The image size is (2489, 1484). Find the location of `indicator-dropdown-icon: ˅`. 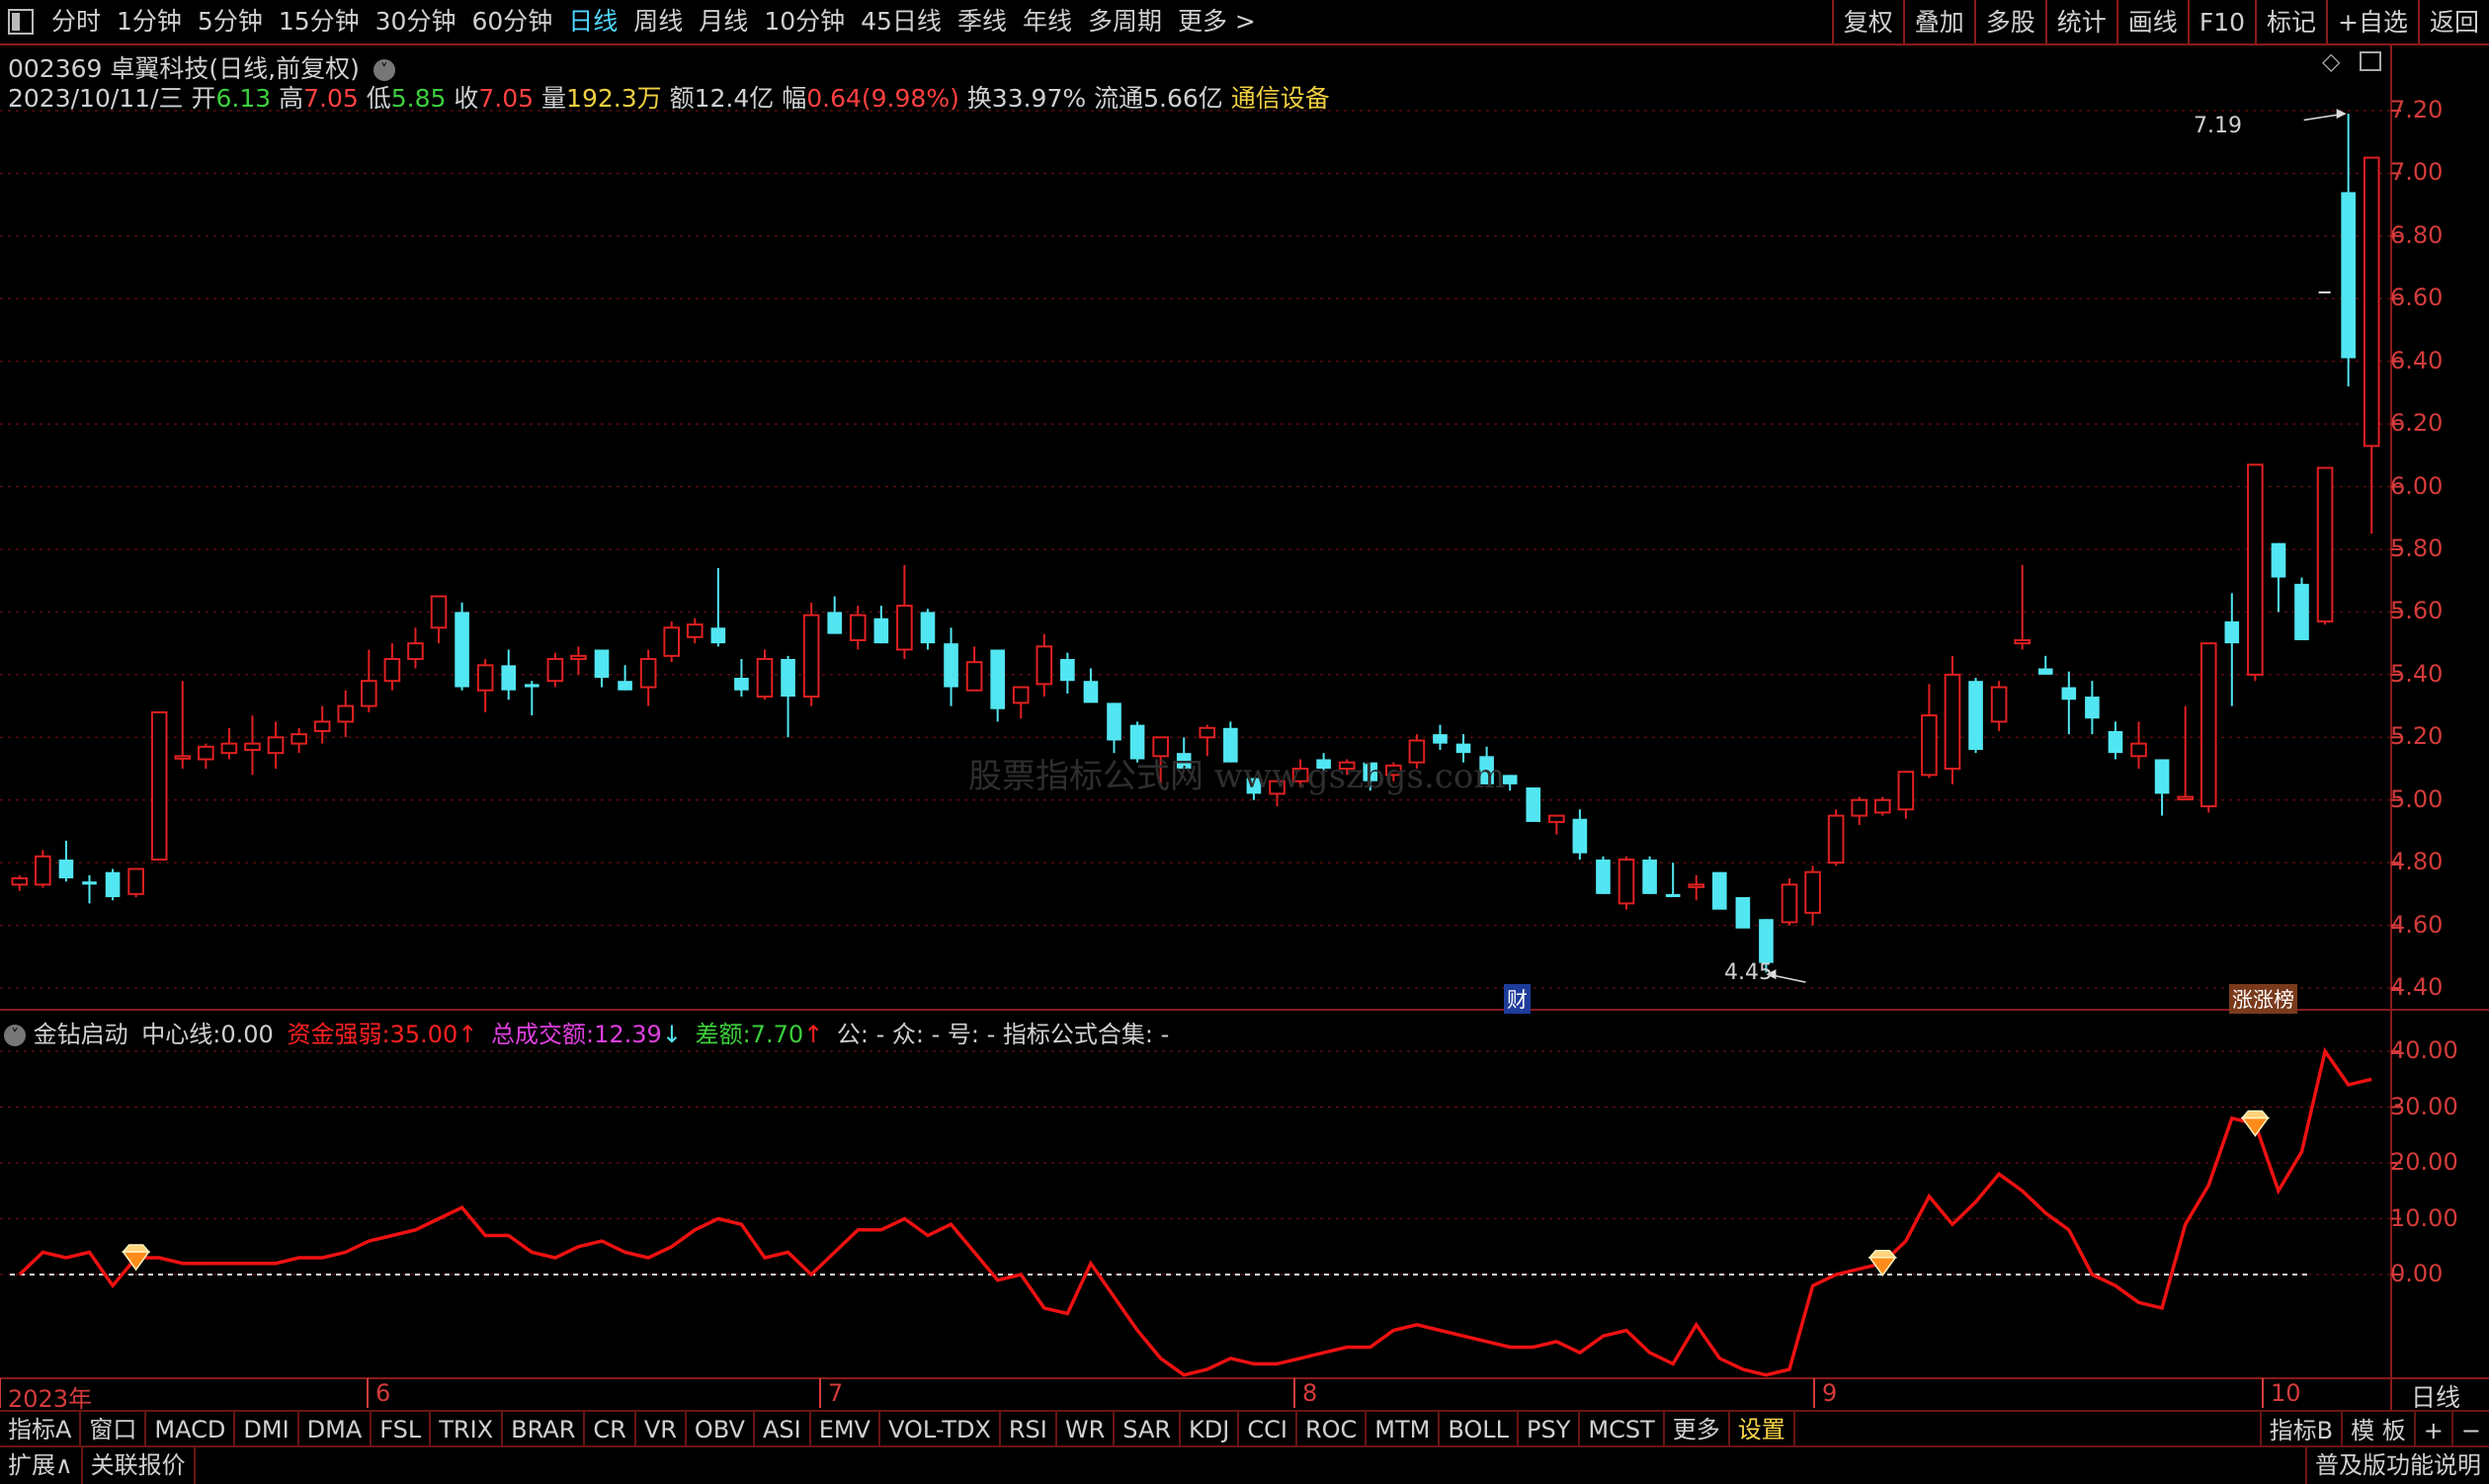

indicator-dropdown-icon: ˅ is located at coordinates (15, 1035).